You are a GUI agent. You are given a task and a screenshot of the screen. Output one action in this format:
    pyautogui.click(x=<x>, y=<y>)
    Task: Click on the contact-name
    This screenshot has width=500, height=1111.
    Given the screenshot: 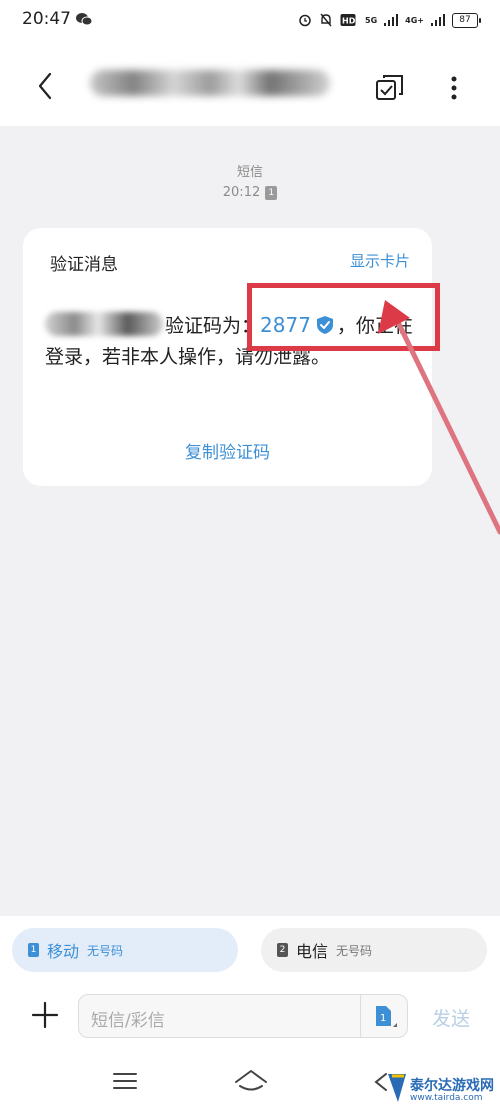 What is the action you would take?
    pyautogui.click(x=215, y=82)
    